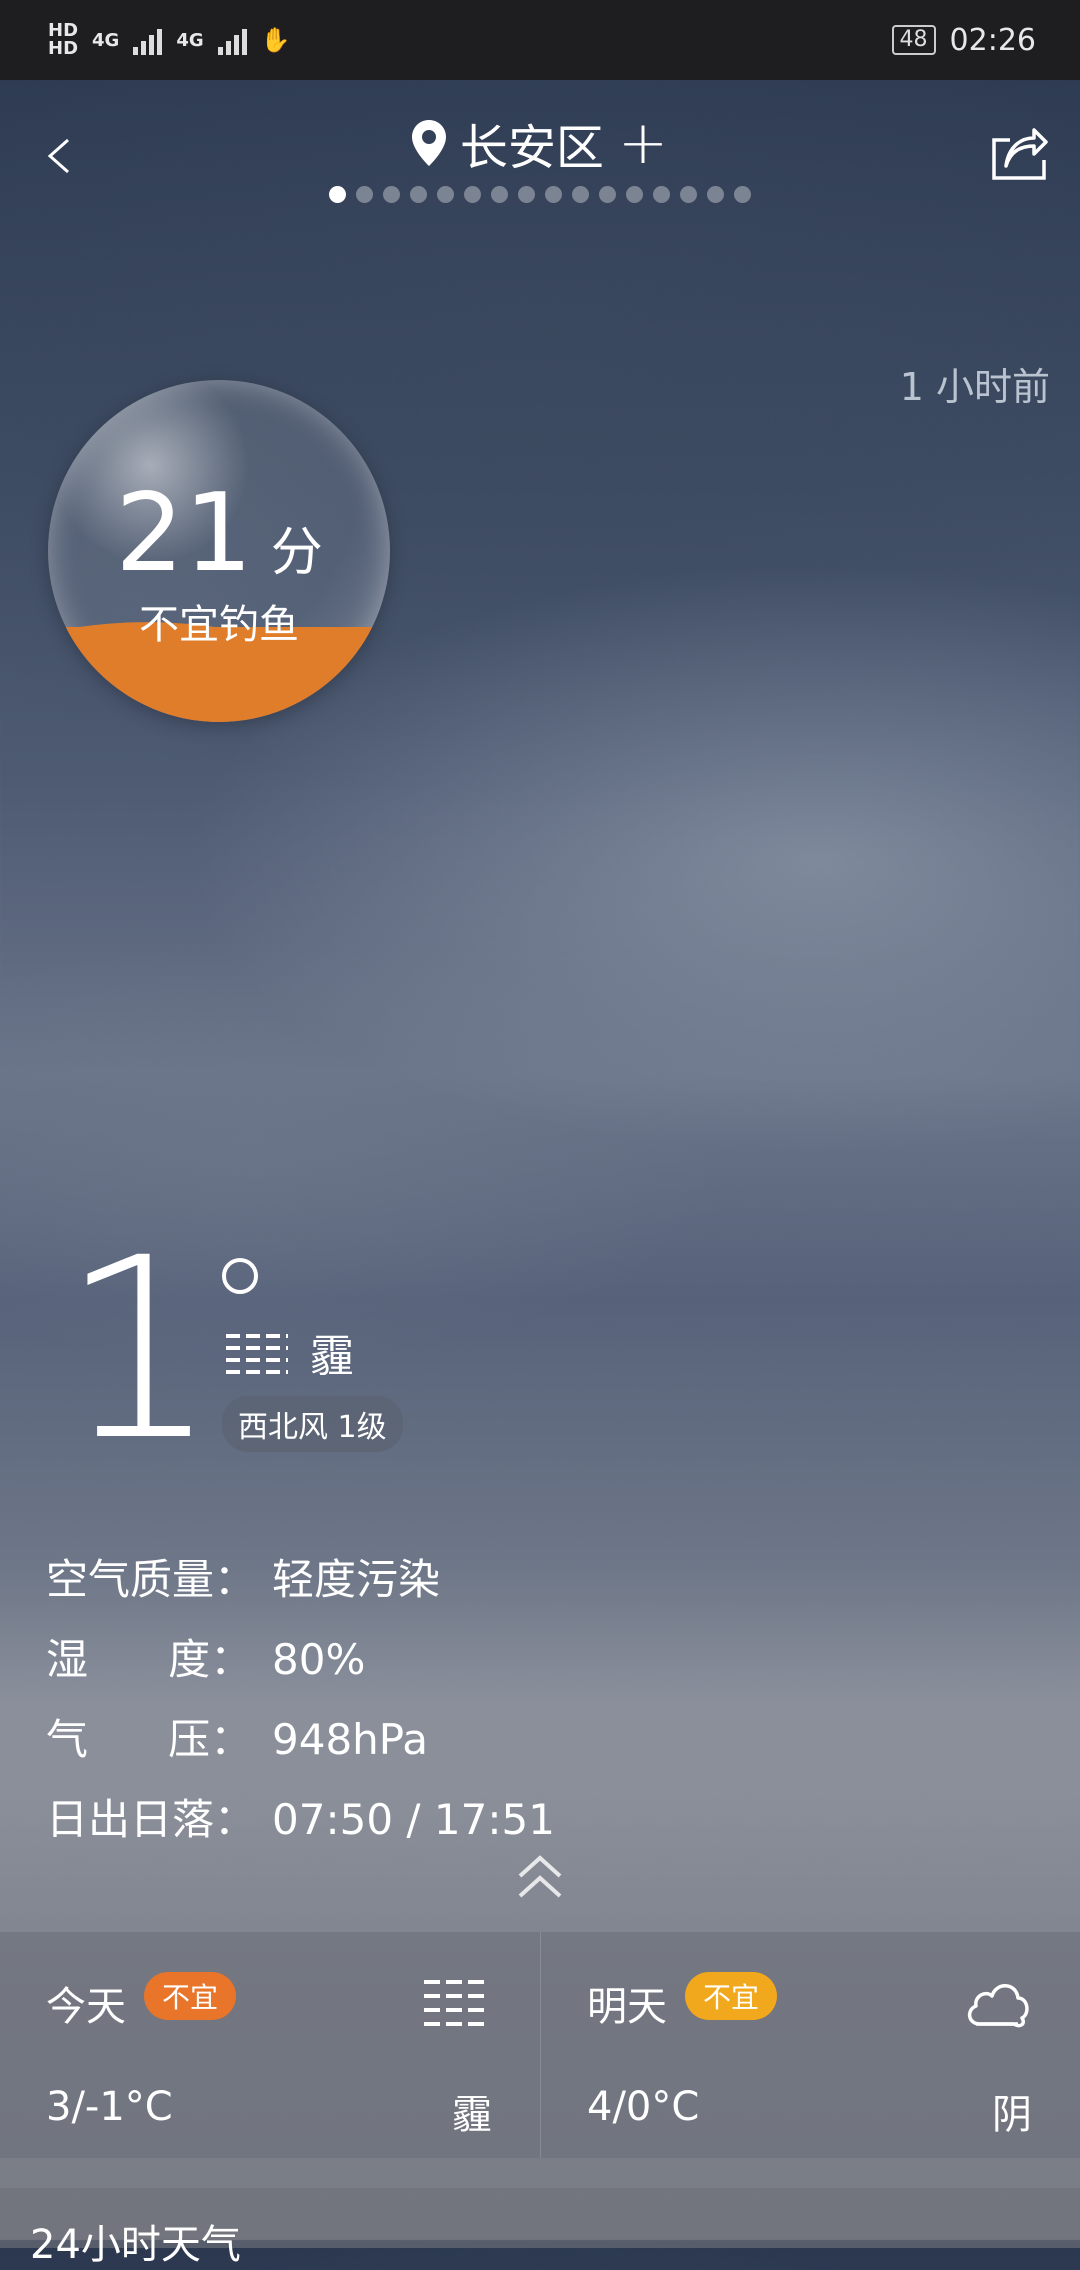 The image size is (1080, 2270). I want to click on detail-row: 日出日落： 07:50 / 17:51, so click(300, 1820).